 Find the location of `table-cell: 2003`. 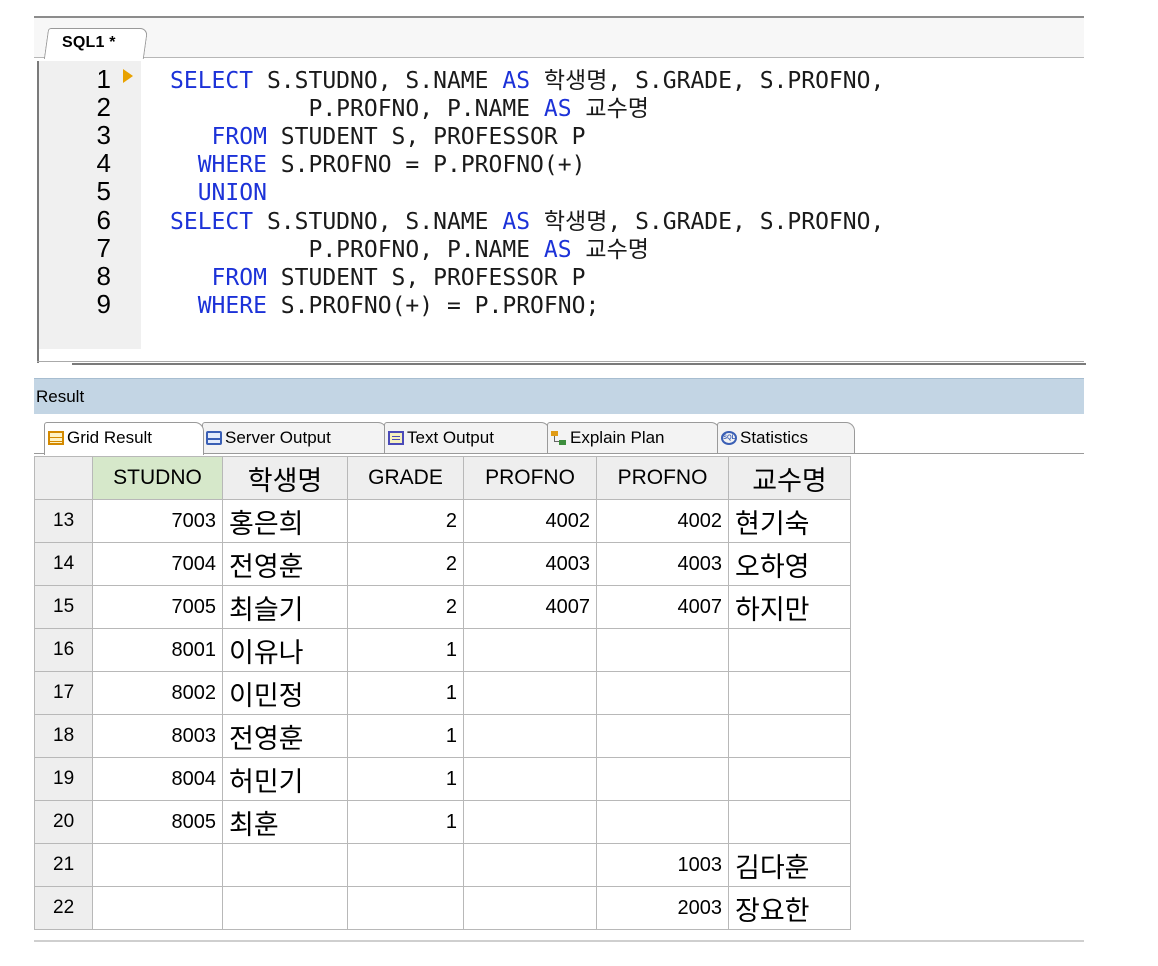

table-cell: 2003 is located at coordinates (662, 908).